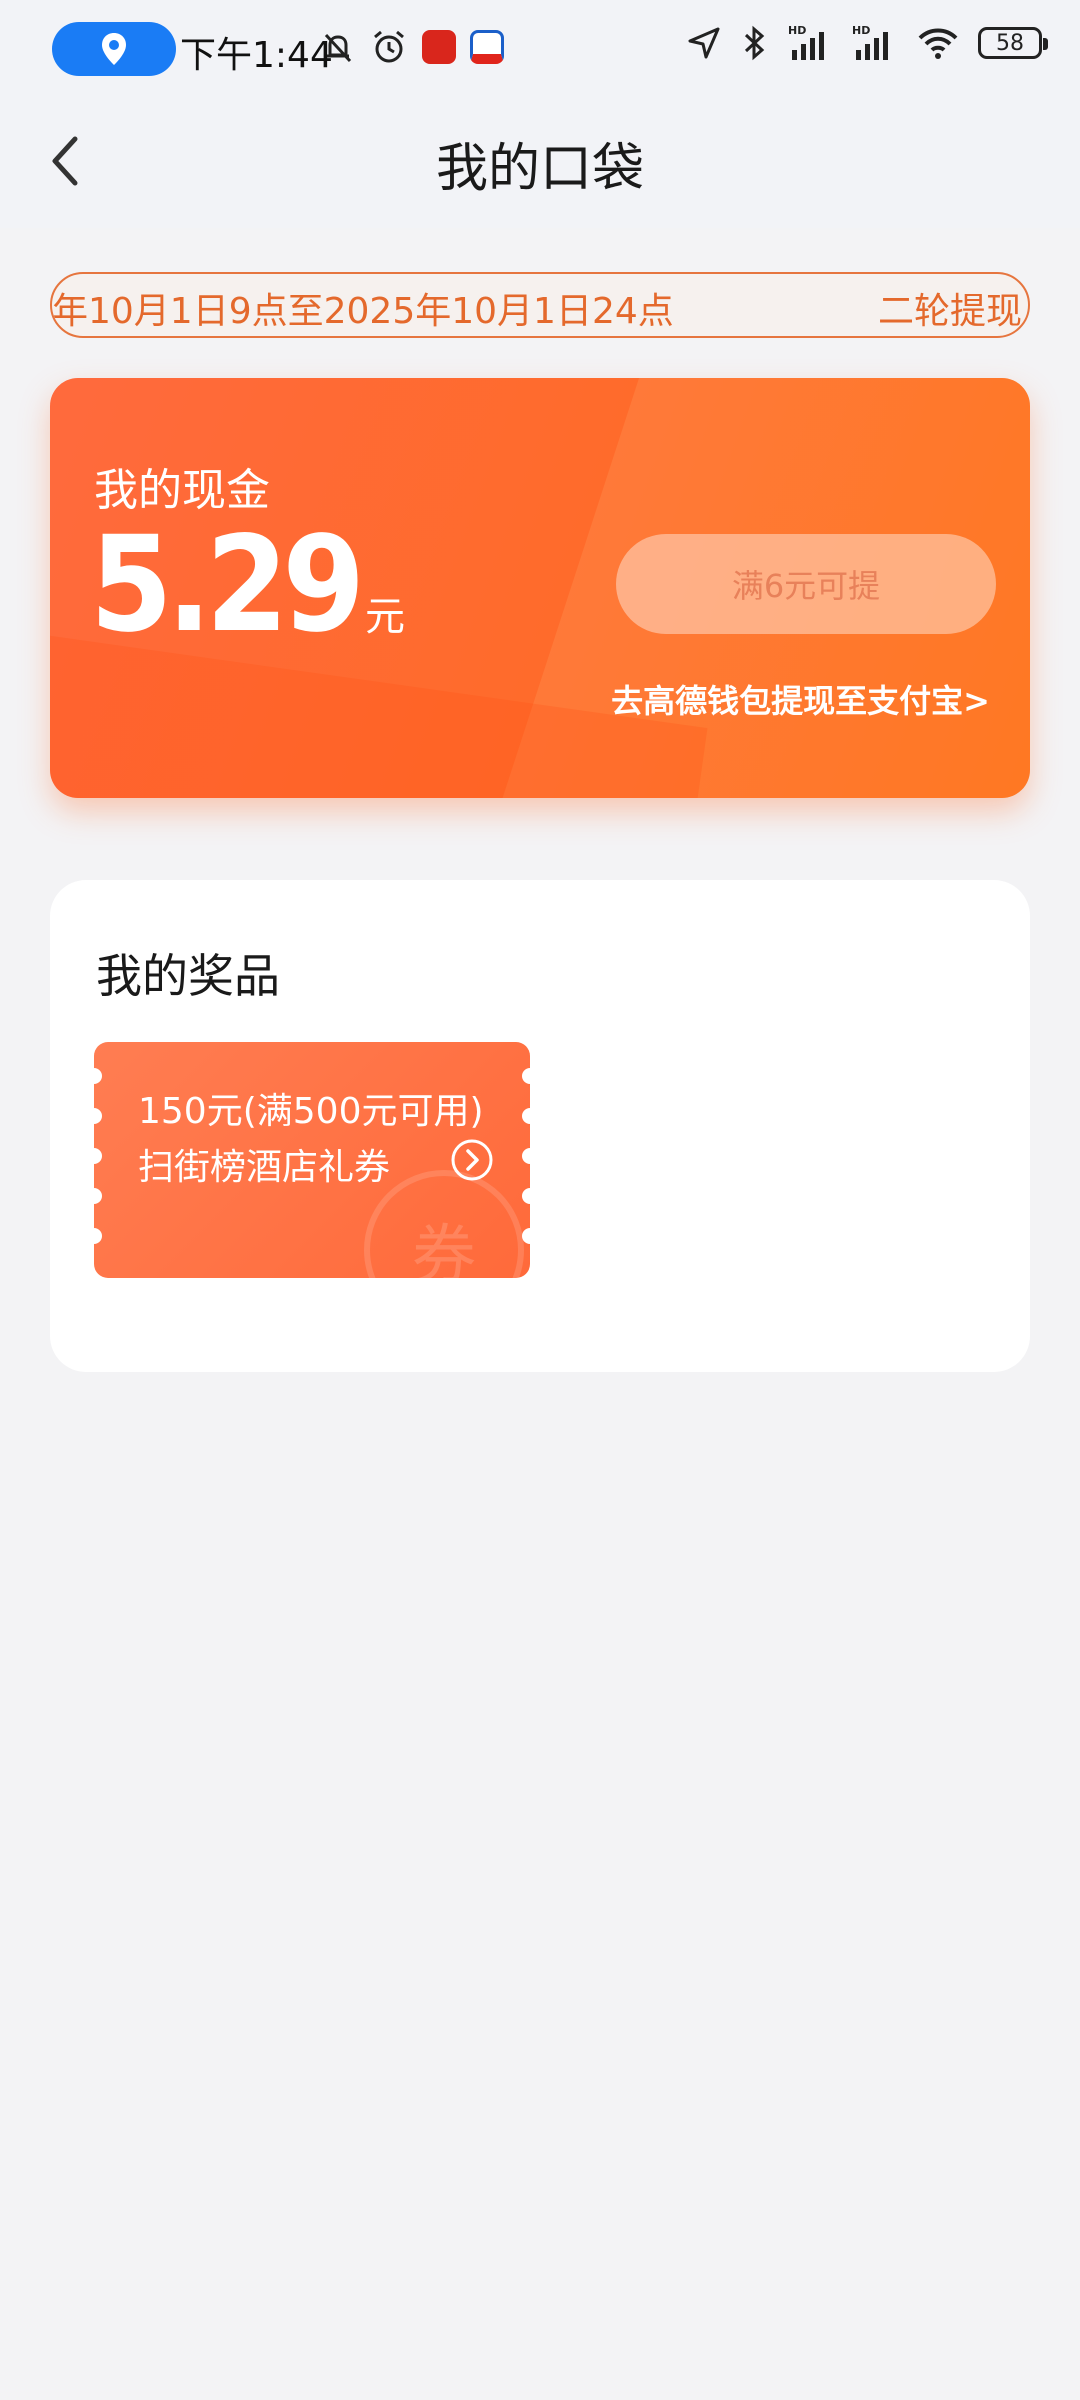 The height and width of the screenshot is (2400, 1080). What do you see at coordinates (389, 46) in the screenshot?
I see `alarm-icon` at bounding box center [389, 46].